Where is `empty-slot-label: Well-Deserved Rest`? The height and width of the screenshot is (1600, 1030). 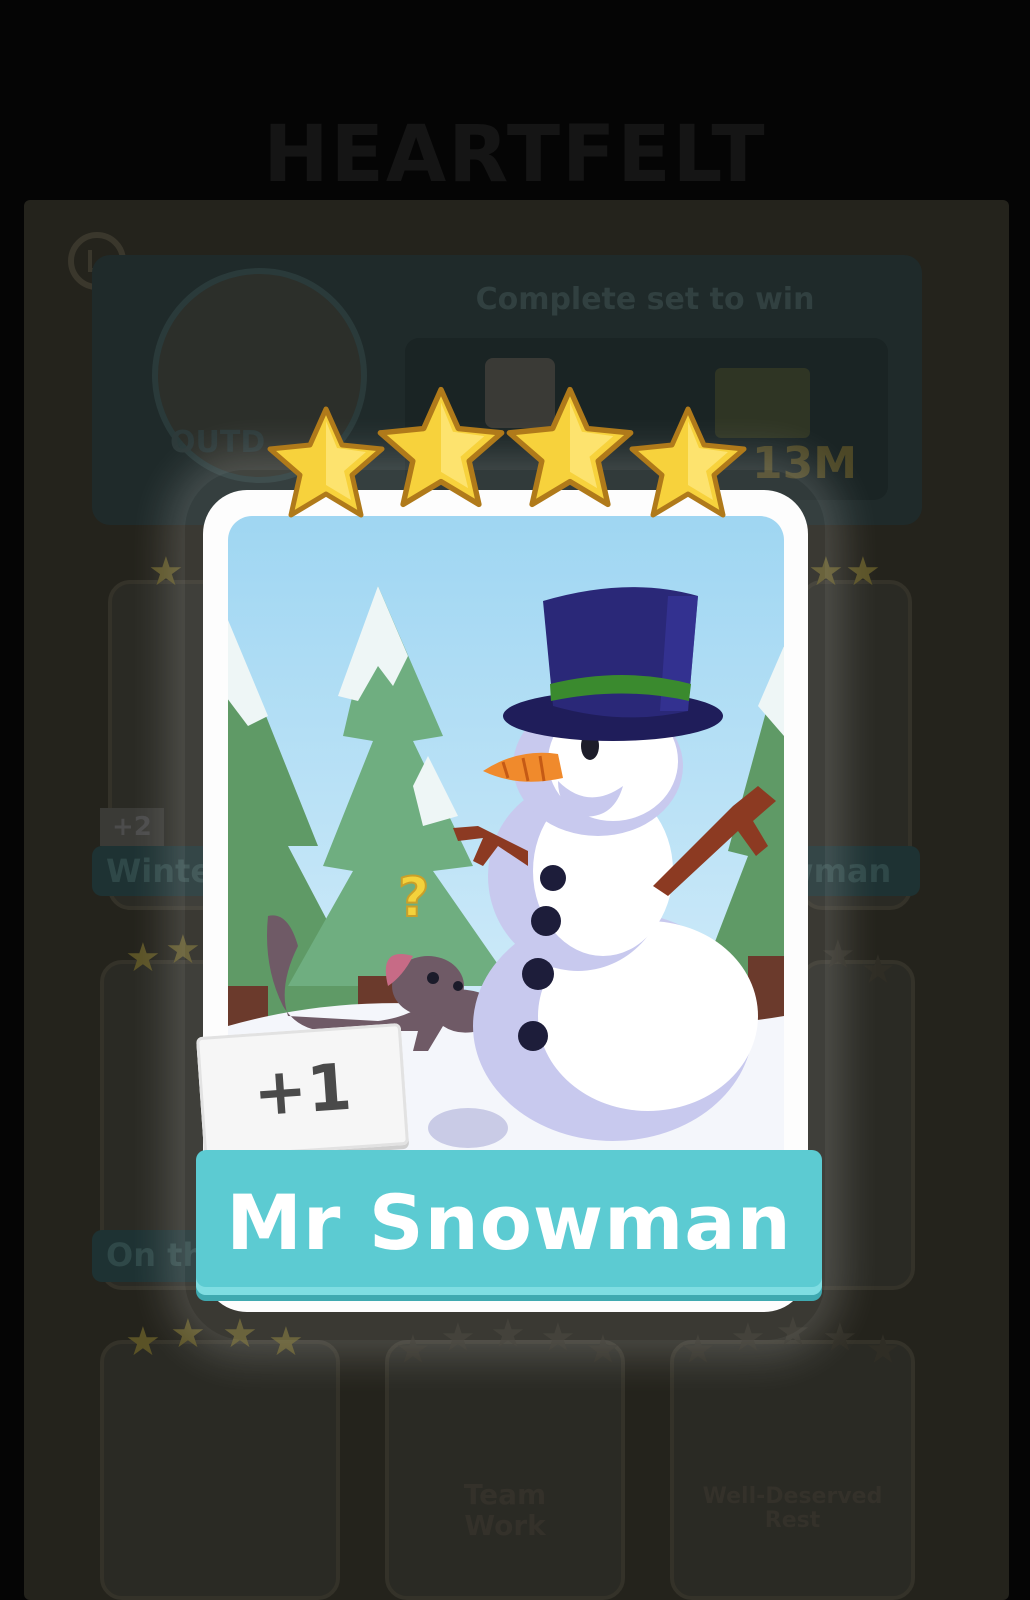 empty-slot-label: Well-Deserved Rest is located at coordinates (792, 1509).